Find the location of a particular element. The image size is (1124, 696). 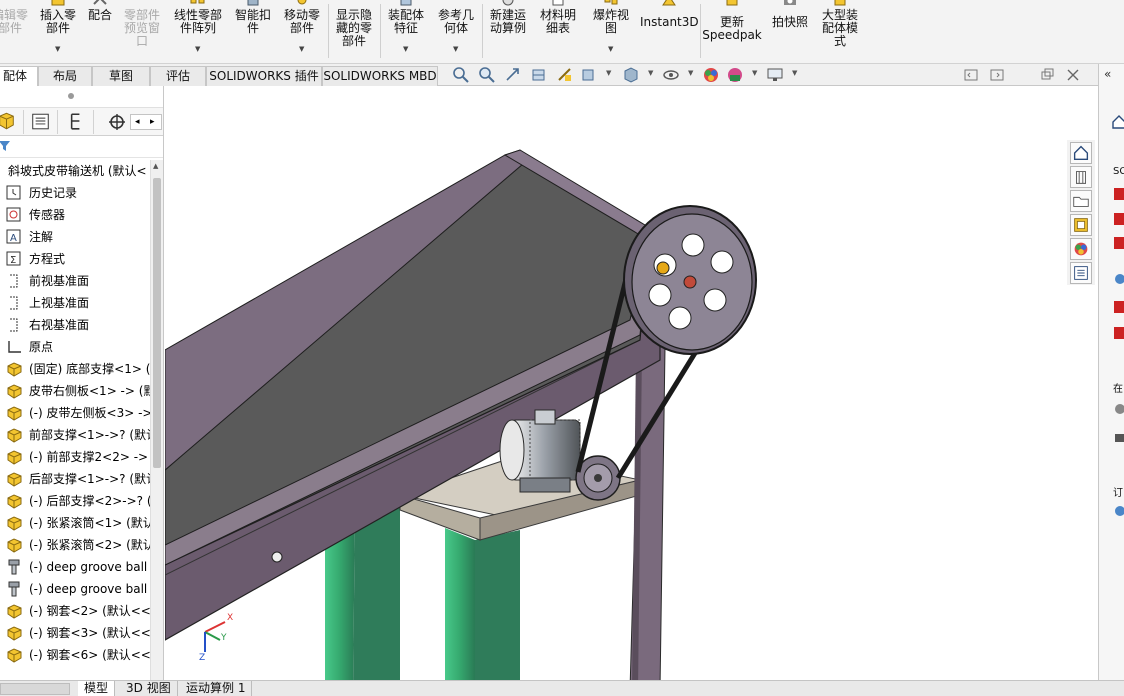

close-document-icon is located at coordinates (1073, 75).